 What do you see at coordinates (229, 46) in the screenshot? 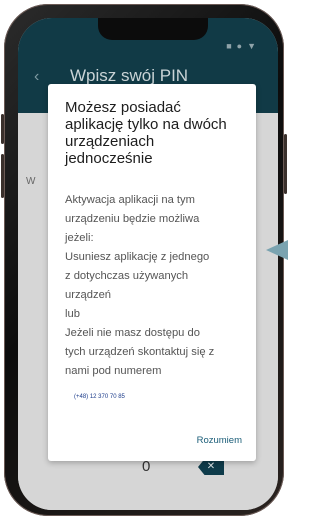
I see `square-icon: ■` at bounding box center [229, 46].